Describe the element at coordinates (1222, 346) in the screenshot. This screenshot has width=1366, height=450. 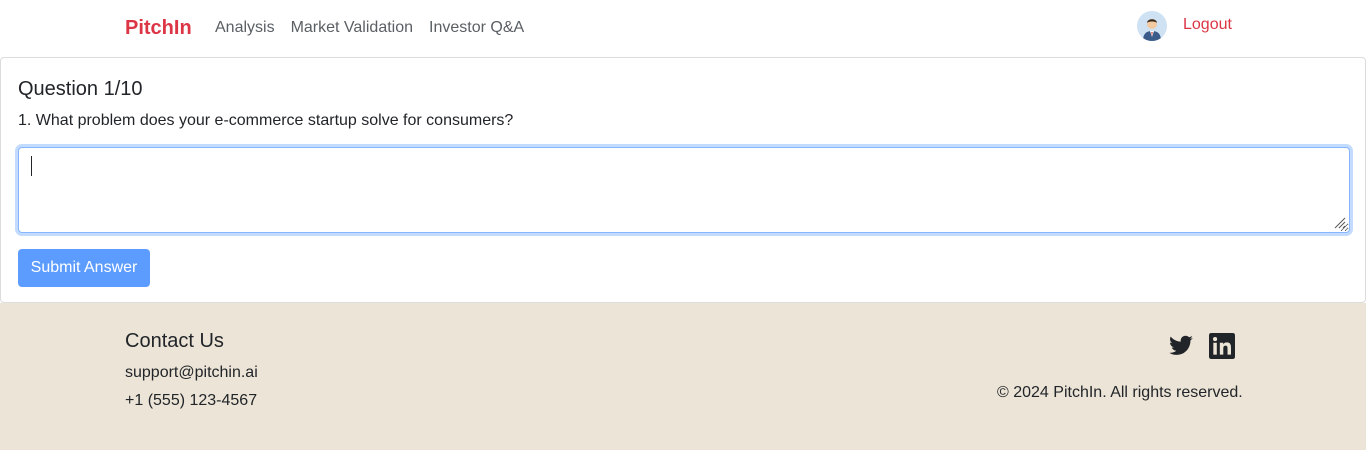
I see `linkedin-icon` at that location.